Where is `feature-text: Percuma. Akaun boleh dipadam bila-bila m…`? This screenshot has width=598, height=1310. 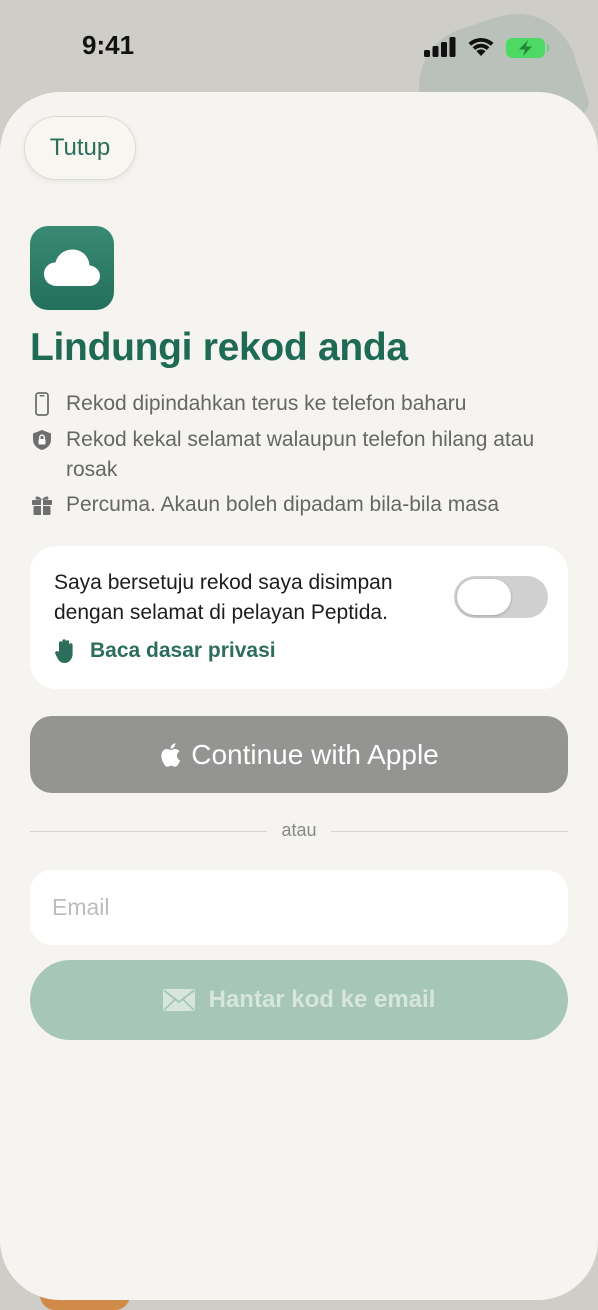
feature-text: Percuma. Akaun boleh dipadam bila-bila m… is located at coordinates (283, 504).